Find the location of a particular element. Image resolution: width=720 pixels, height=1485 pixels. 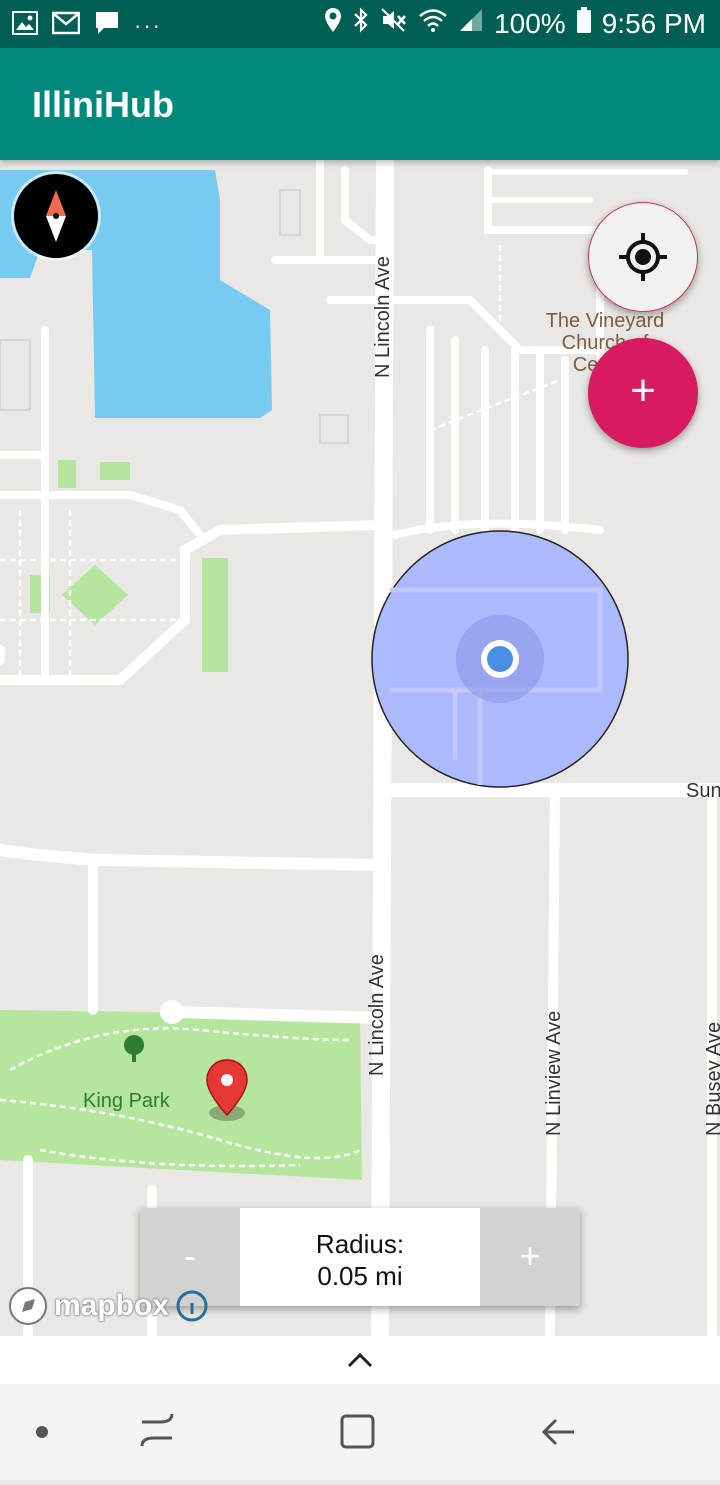

radius-increase-button: + is located at coordinates (530, 1257).